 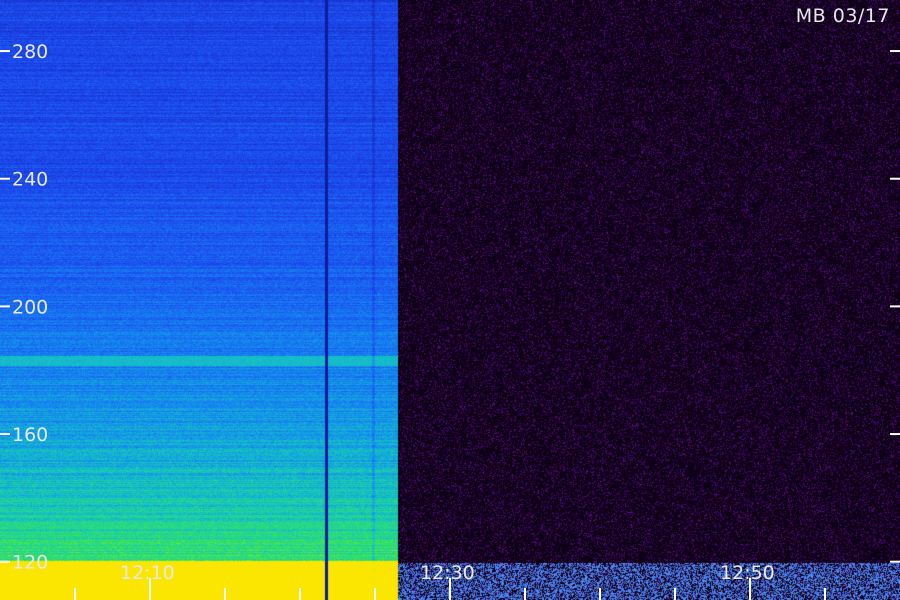 I want to click on x-tick-label: 12:50, so click(x=747, y=573).